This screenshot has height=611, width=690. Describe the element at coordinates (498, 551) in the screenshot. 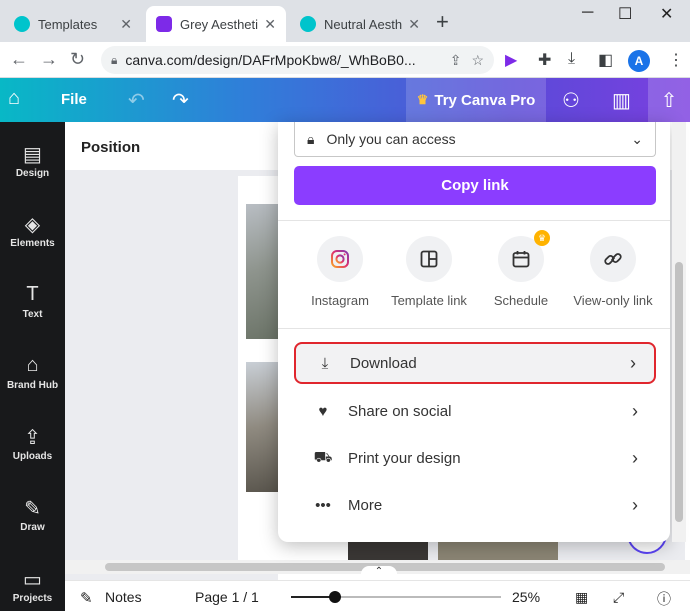

I see `photo-street` at that location.